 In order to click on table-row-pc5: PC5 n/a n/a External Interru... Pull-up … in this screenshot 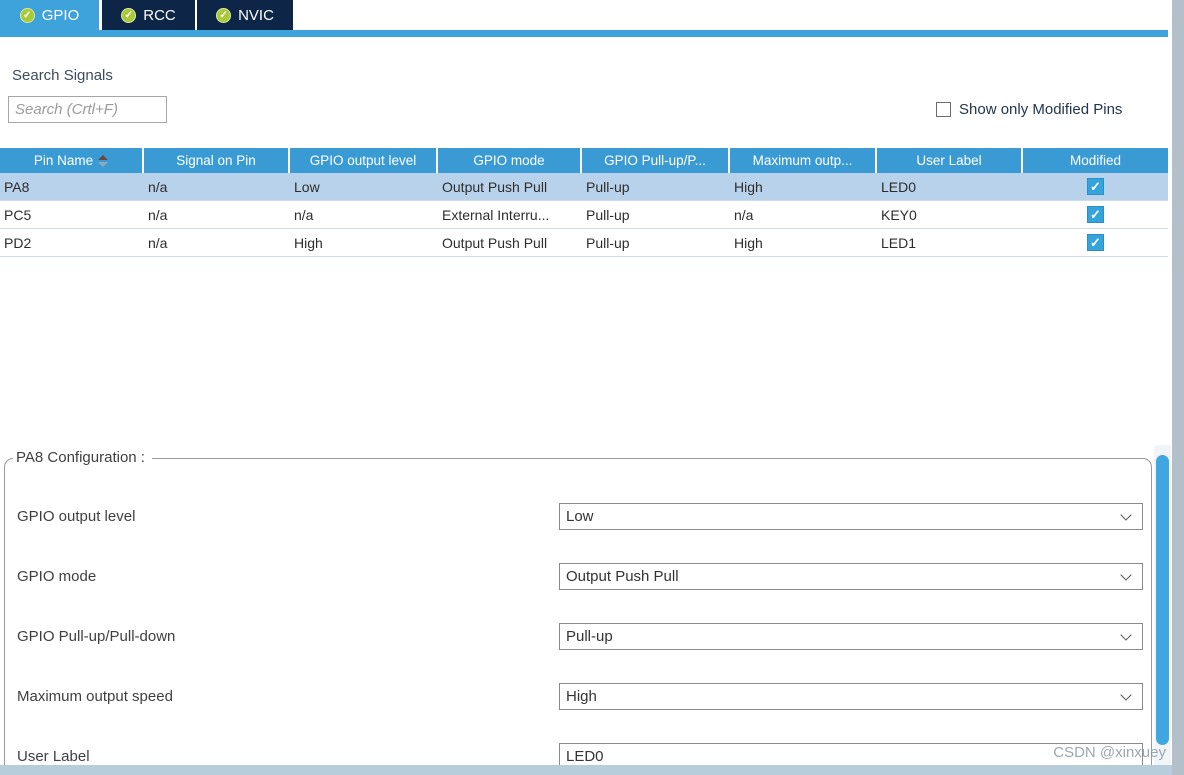, I will do `click(584, 215)`.